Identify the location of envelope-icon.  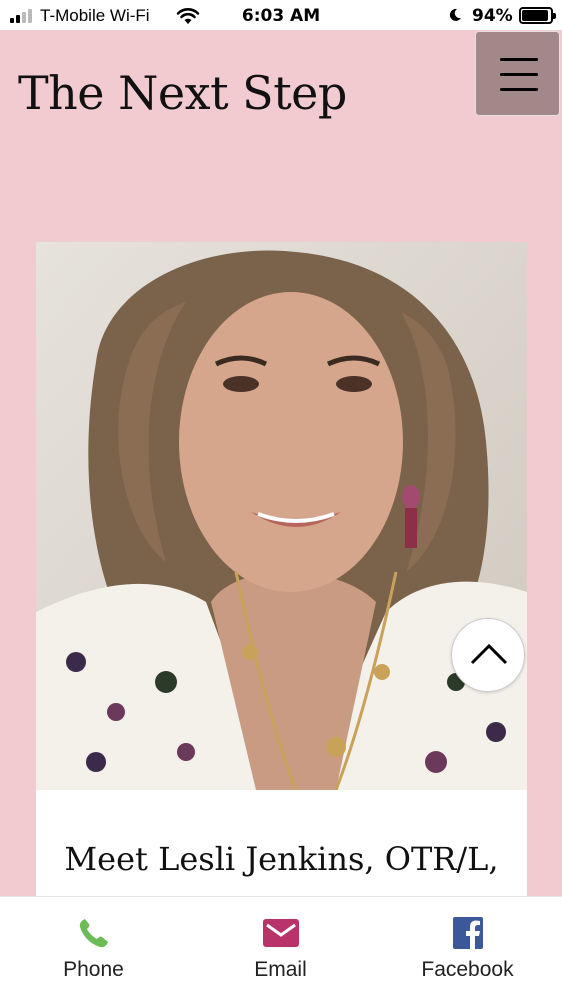
(280, 933).